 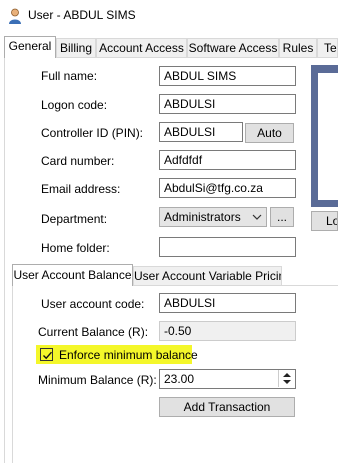 I want to click on current-balance-field: -0.50, so click(x=227, y=331).